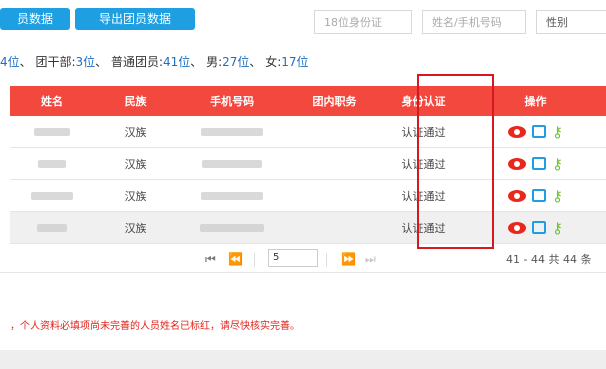 The width and height of the screenshot is (606, 369). What do you see at coordinates (265, 62) in the screenshot?
I see `summary-sep4: 、 女:` at bounding box center [265, 62].